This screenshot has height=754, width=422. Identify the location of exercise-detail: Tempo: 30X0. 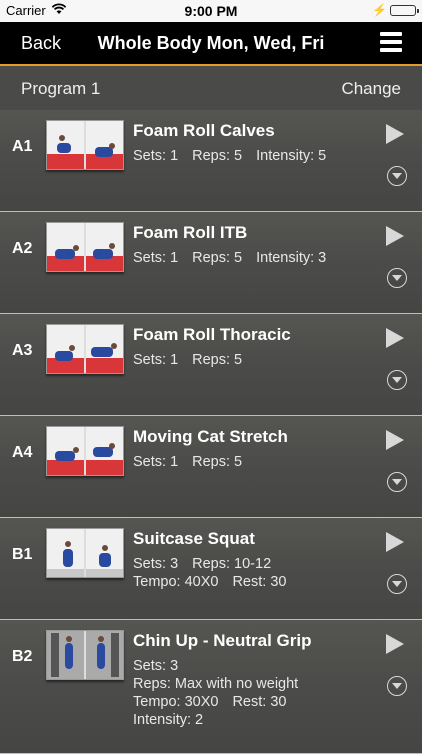
(176, 702).